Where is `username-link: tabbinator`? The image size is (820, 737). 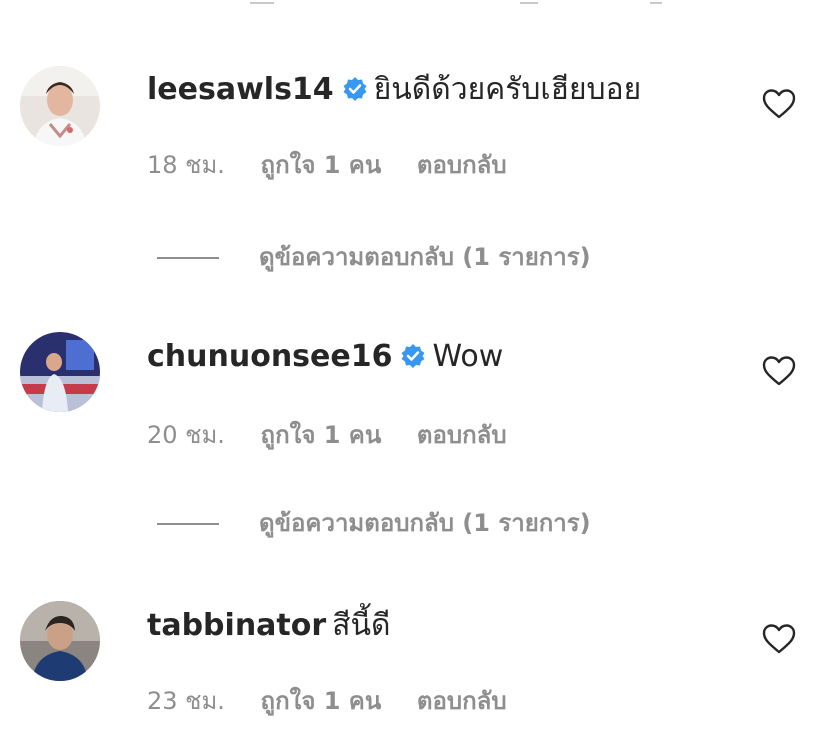
username-link: tabbinator is located at coordinates (236, 625).